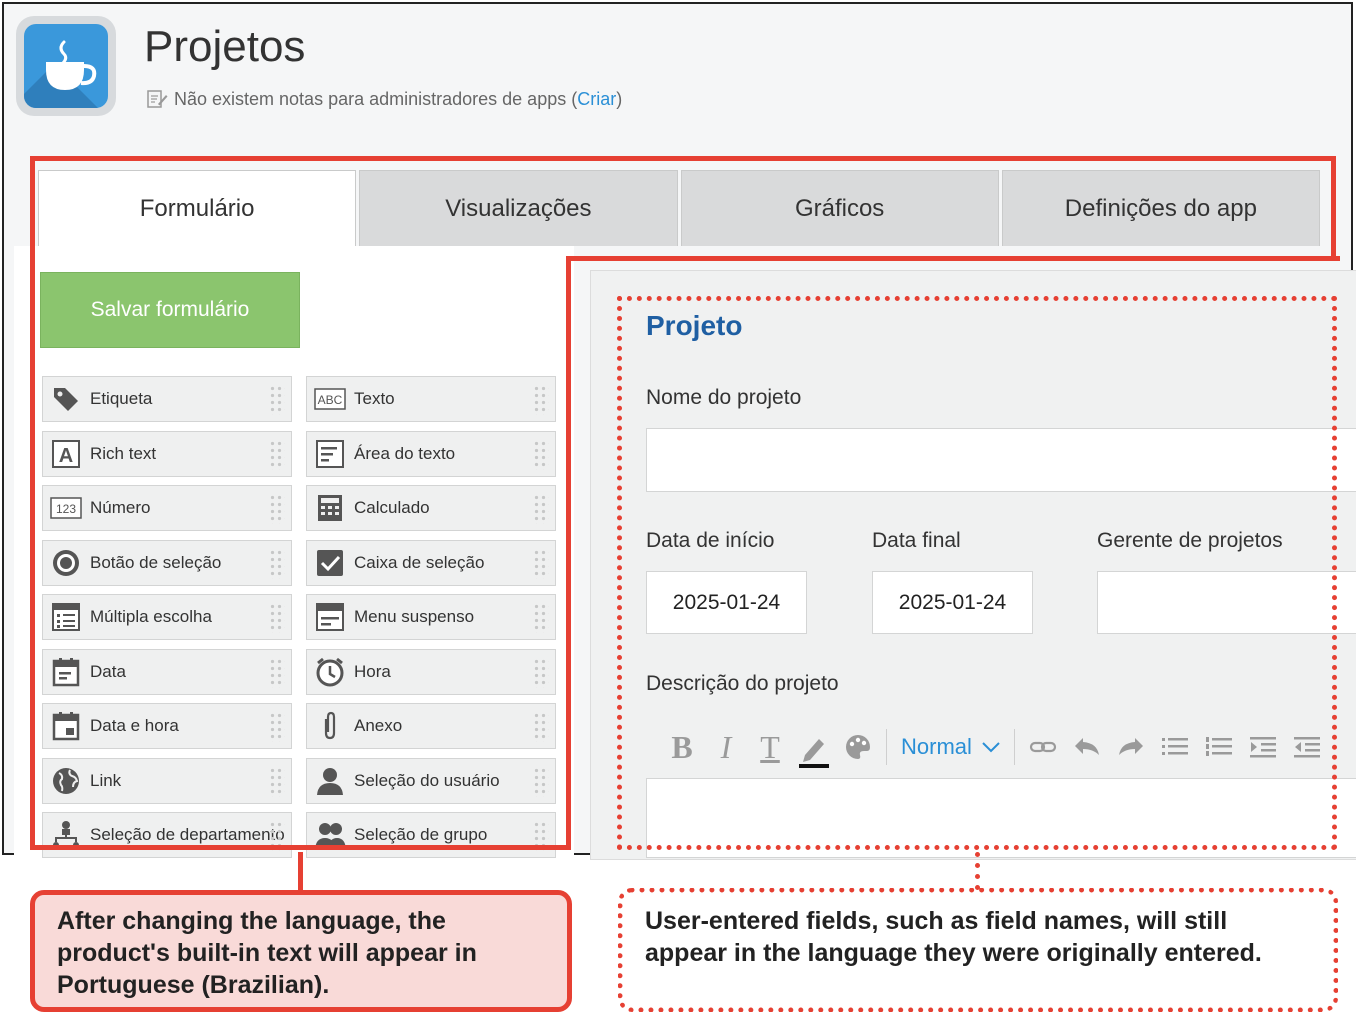 This screenshot has height=1014, width=1356. Describe the element at coordinates (330, 454) in the screenshot. I see `text-area-icon` at that location.